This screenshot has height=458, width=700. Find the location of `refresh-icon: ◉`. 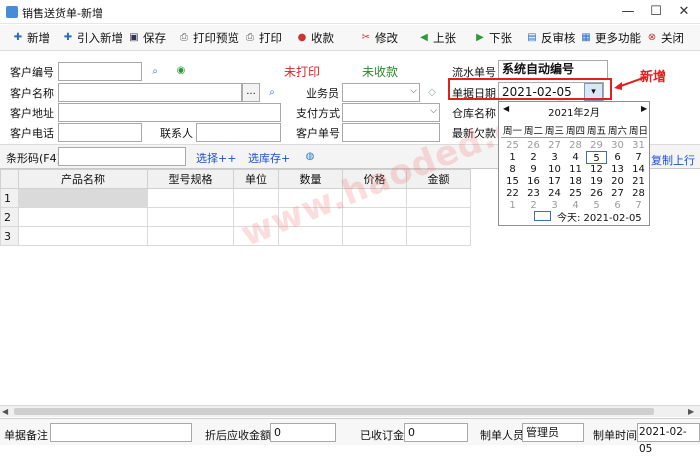

refresh-icon: ◉ is located at coordinates (181, 71).